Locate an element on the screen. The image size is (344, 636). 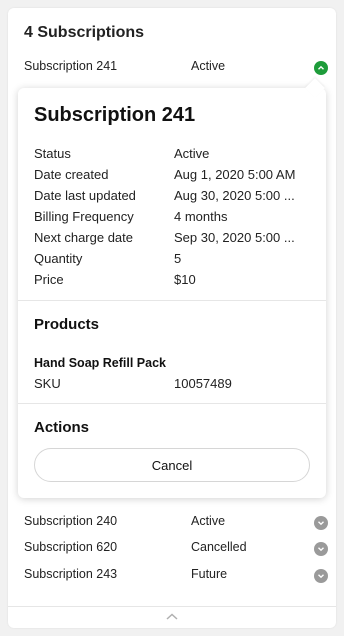
product-name: Hand Soap Refill Pack is located at coordinates (100, 363).